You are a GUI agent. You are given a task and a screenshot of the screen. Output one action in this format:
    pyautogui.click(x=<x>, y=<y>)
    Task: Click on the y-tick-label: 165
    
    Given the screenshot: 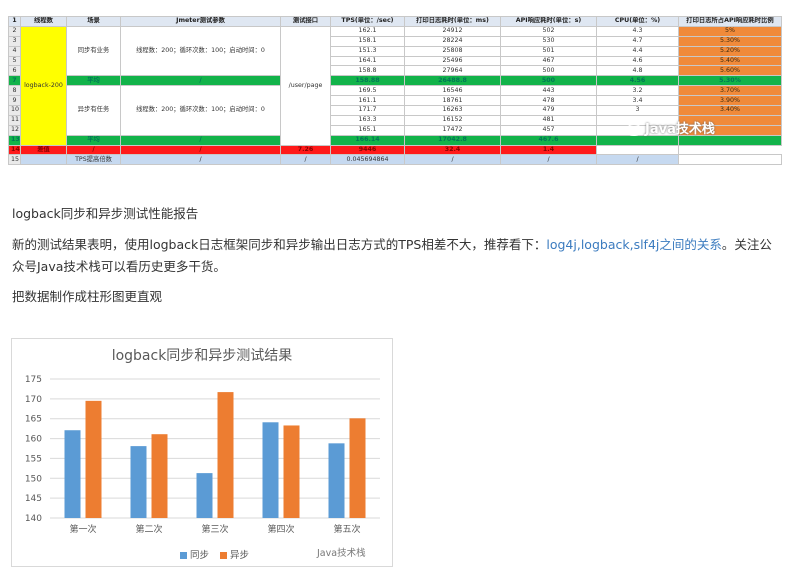 What is the action you would take?
    pyautogui.click(x=33, y=420)
    